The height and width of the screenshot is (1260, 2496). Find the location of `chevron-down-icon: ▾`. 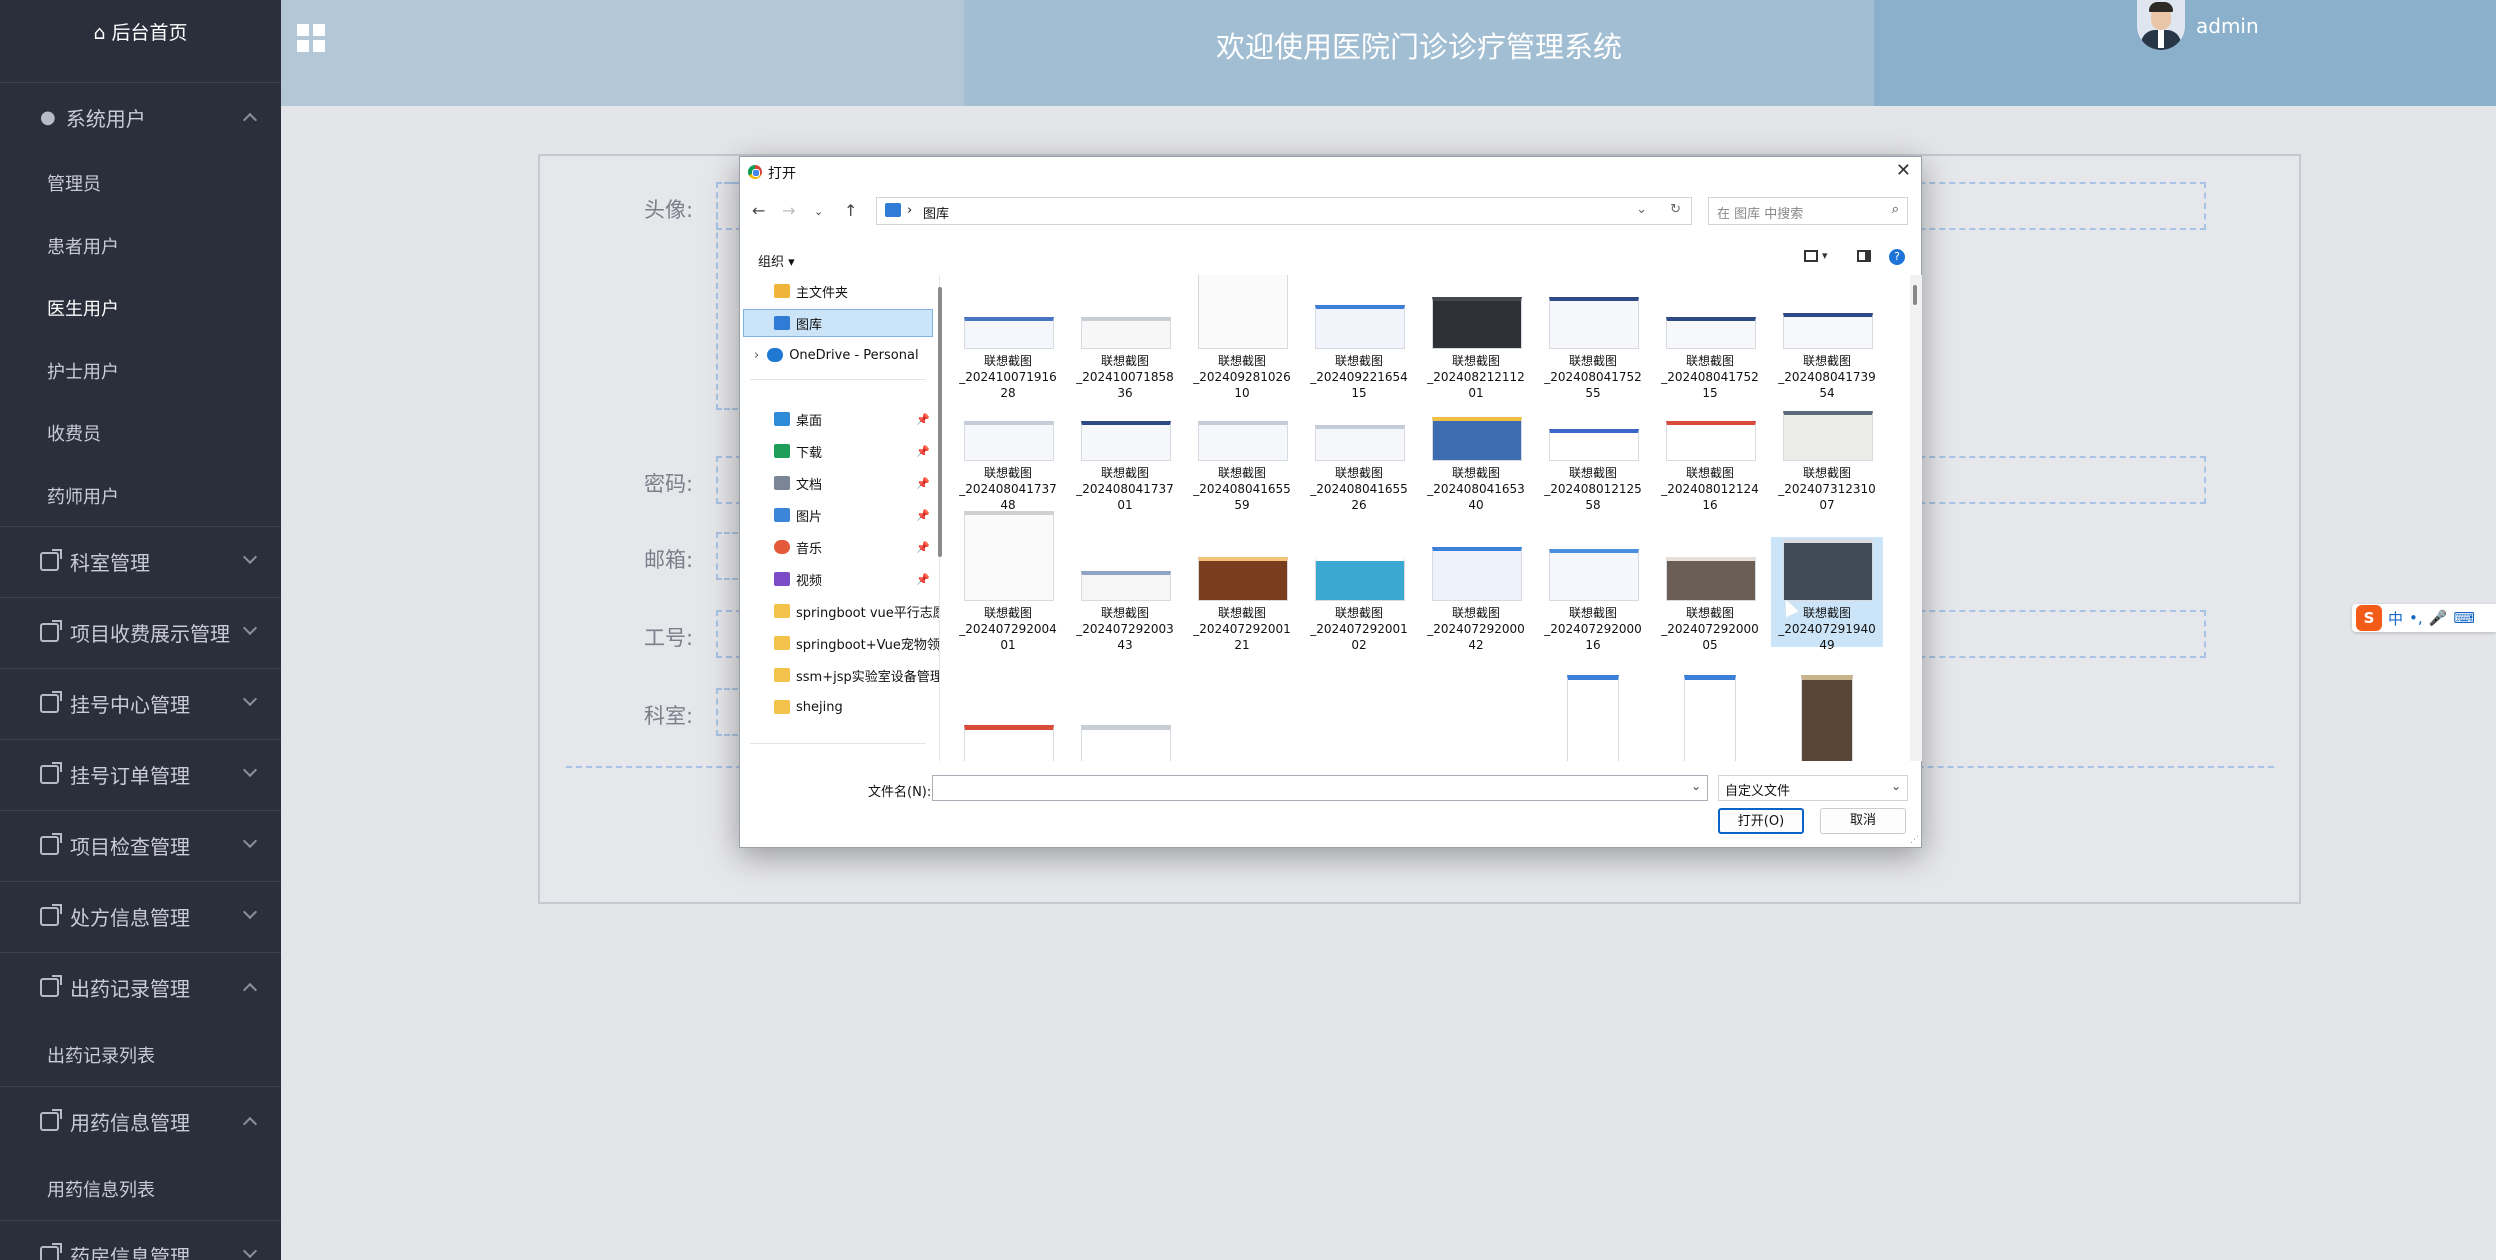

chevron-down-icon: ▾ is located at coordinates (1825, 255).